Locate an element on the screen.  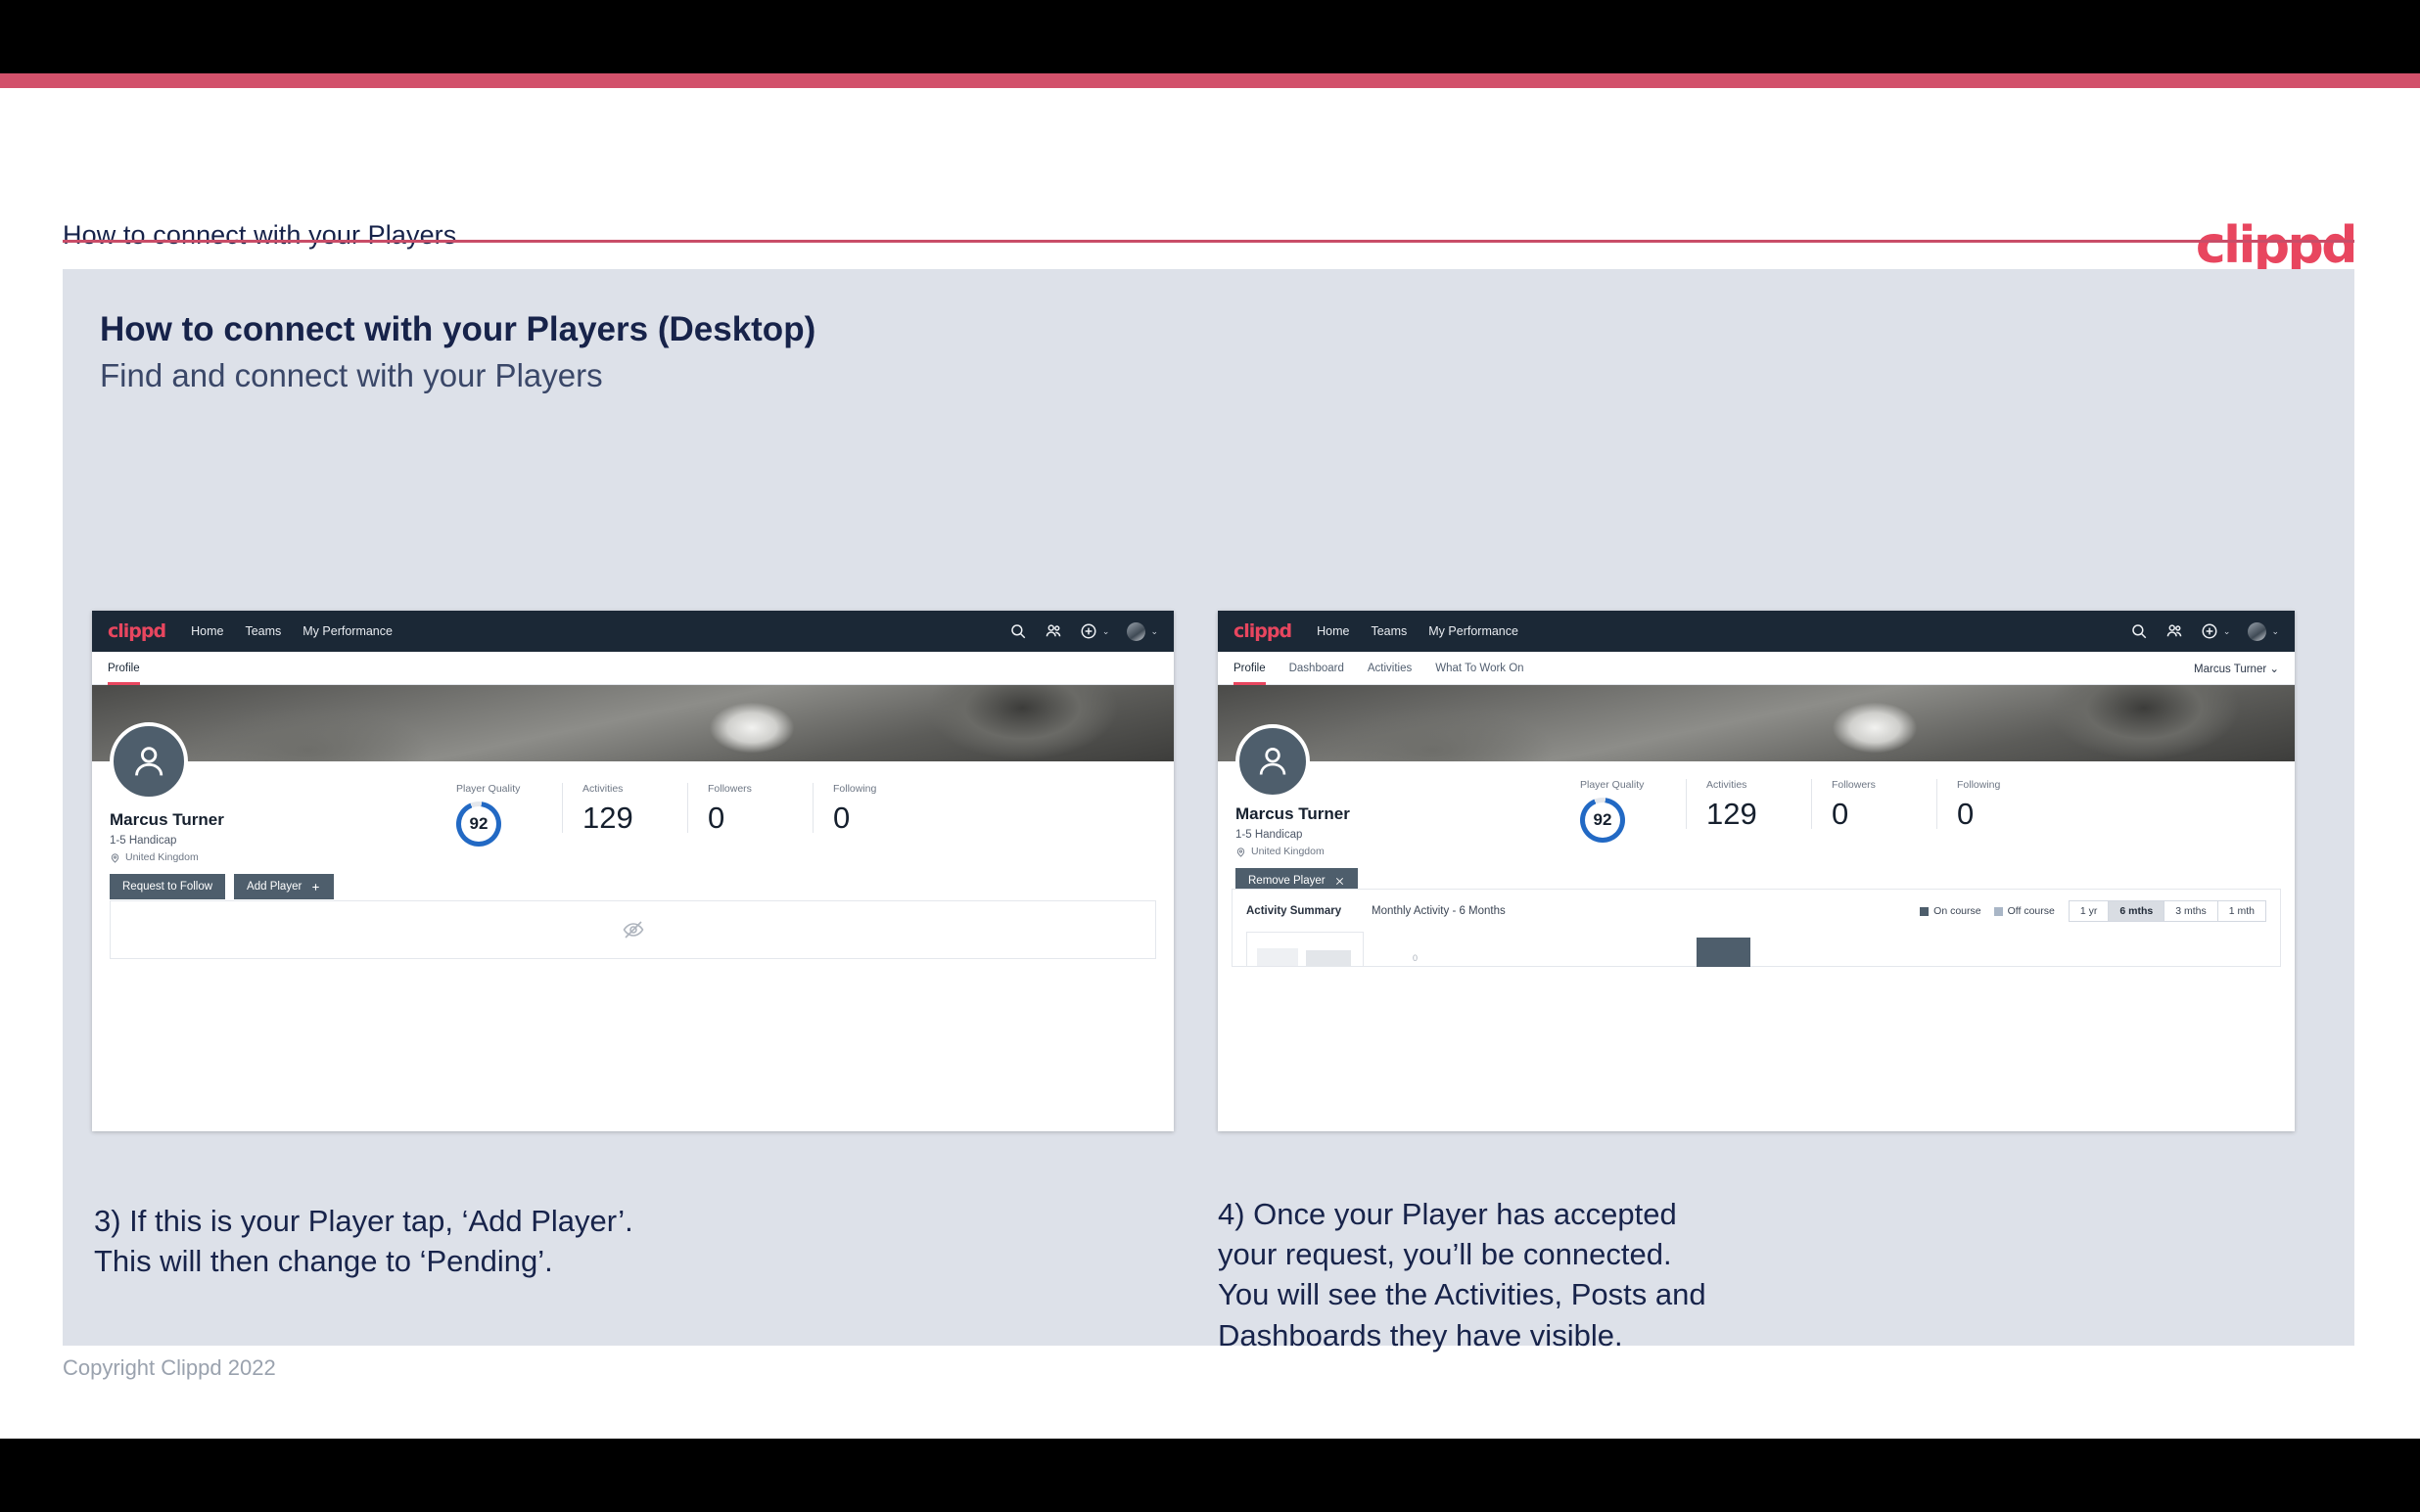
remove-player-label: Remove Player is located at coordinates (1287, 881).